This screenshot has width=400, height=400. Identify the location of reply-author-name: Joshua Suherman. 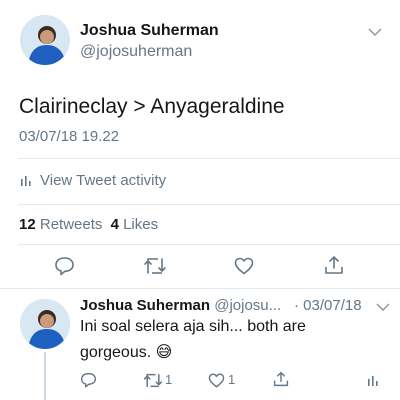
(145, 305).